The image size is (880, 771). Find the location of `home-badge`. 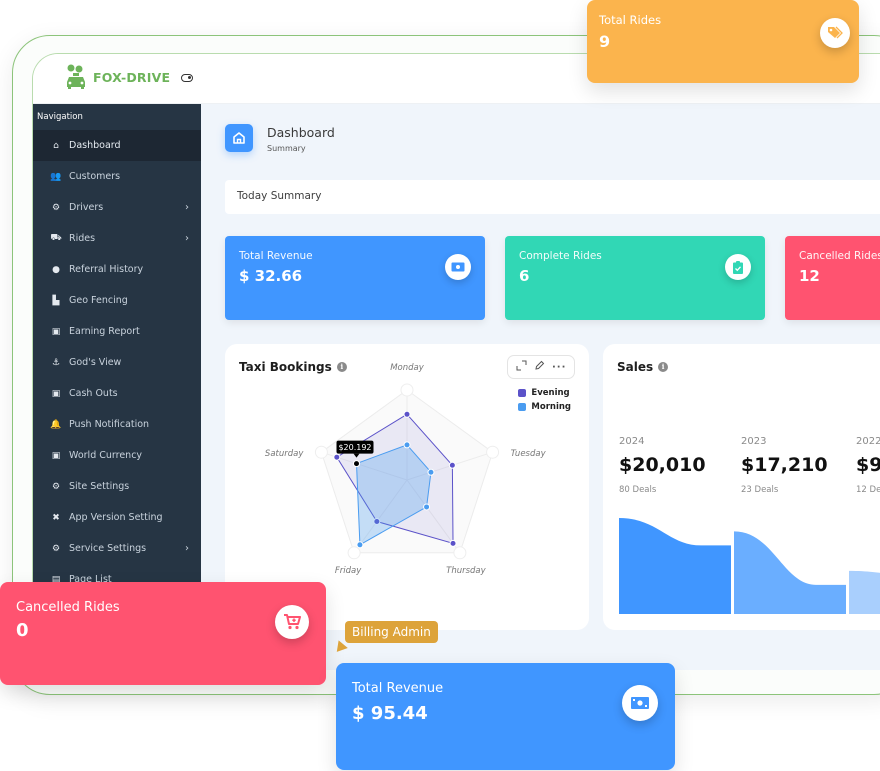

home-badge is located at coordinates (239, 138).